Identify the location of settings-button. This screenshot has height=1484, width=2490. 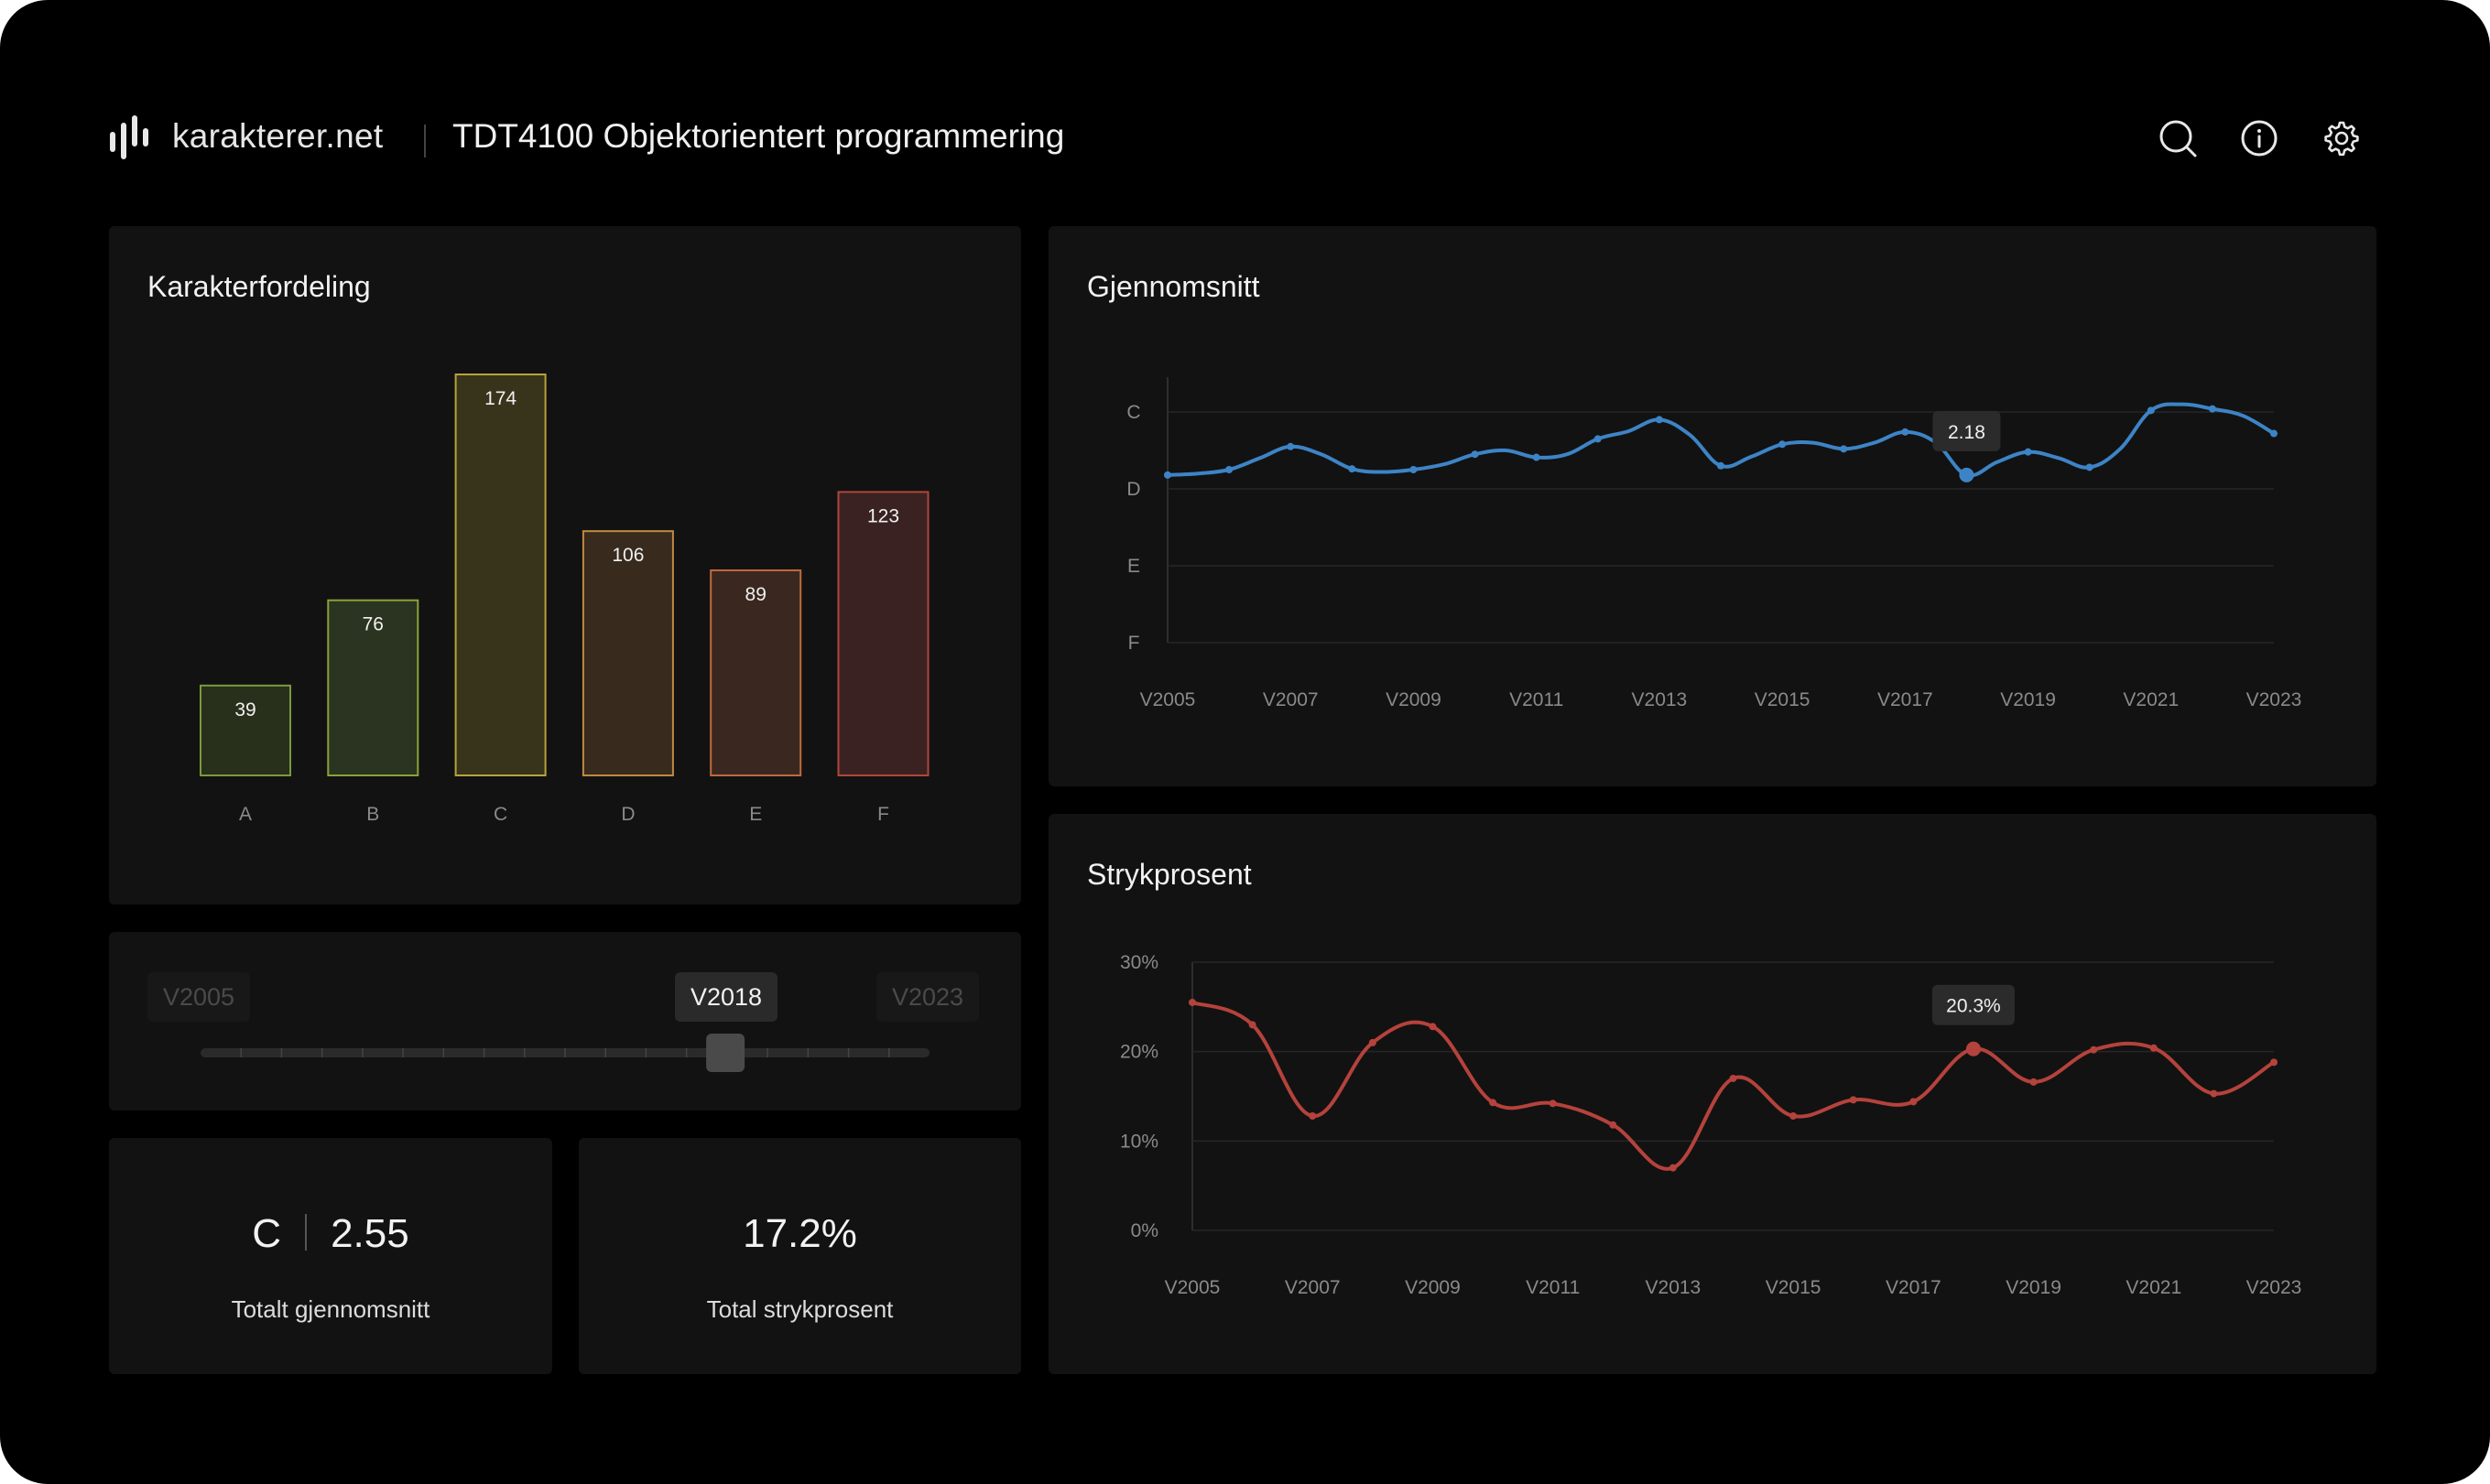
(2342, 138).